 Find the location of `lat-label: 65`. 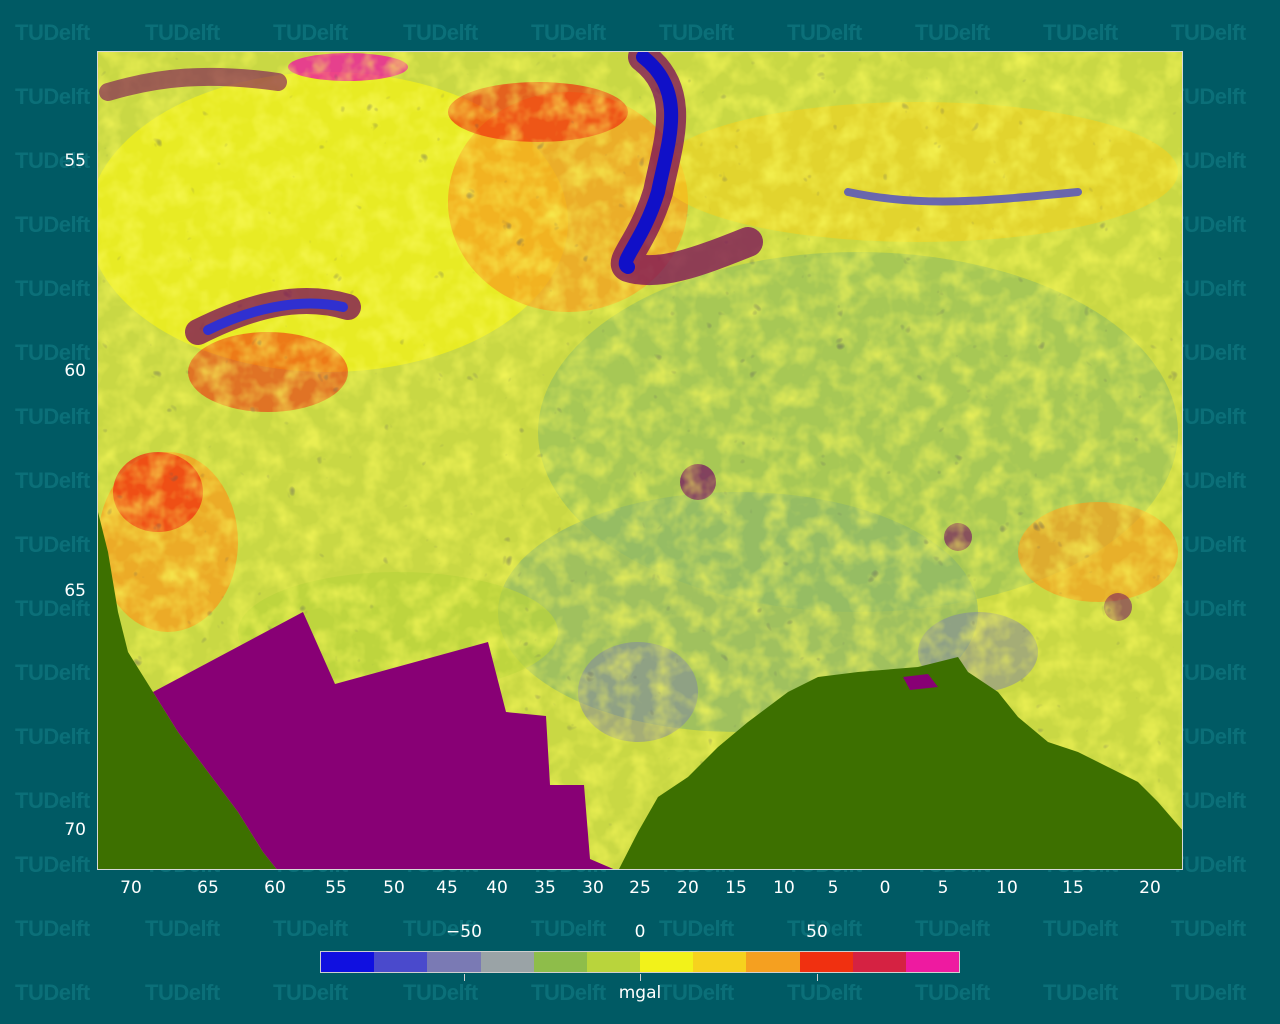

lat-label: 65 is located at coordinates (75, 591).